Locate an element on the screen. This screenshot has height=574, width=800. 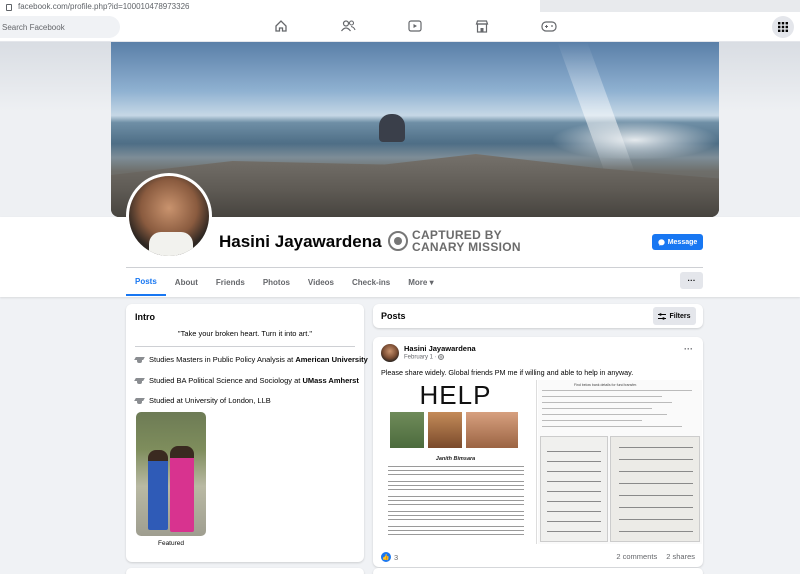
marketplace-icon is located at coordinates (482, 26).